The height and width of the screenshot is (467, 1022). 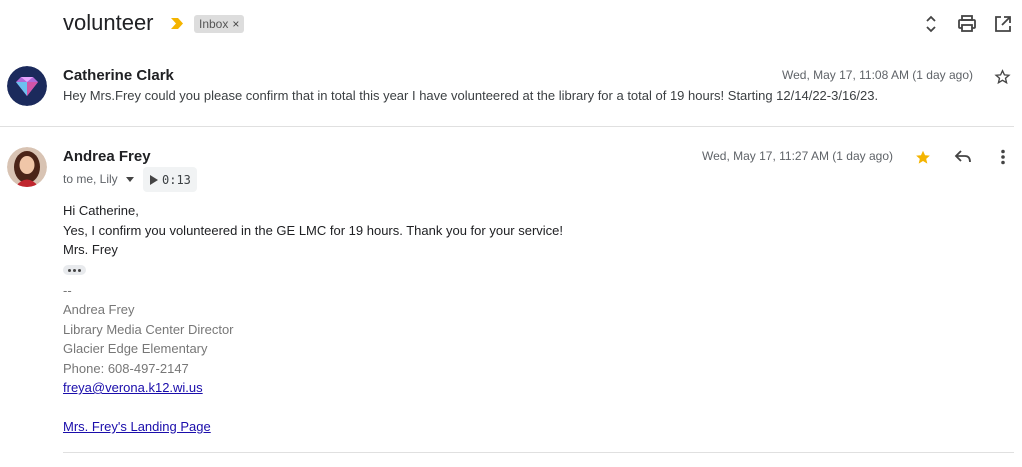 I want to click on message-divider, so click(x=507, y=126).